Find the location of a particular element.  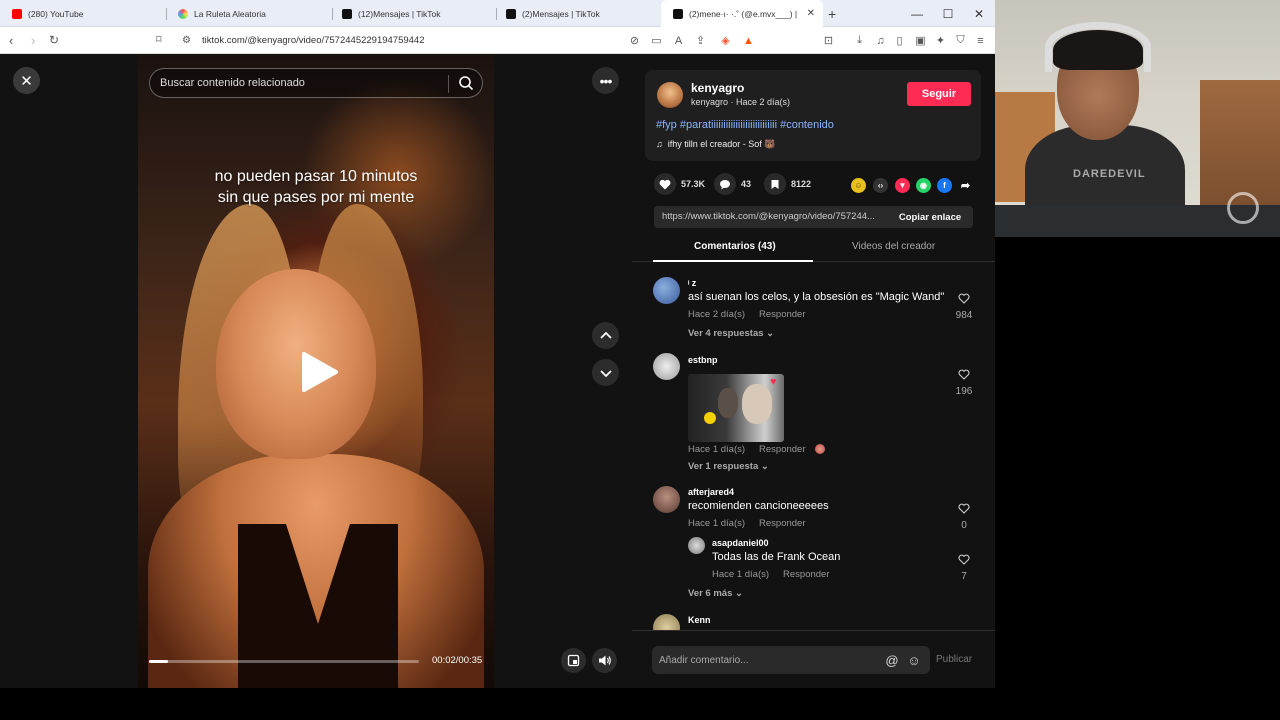

vpn-icon: ⛉ is located at coordinates (960, 40).